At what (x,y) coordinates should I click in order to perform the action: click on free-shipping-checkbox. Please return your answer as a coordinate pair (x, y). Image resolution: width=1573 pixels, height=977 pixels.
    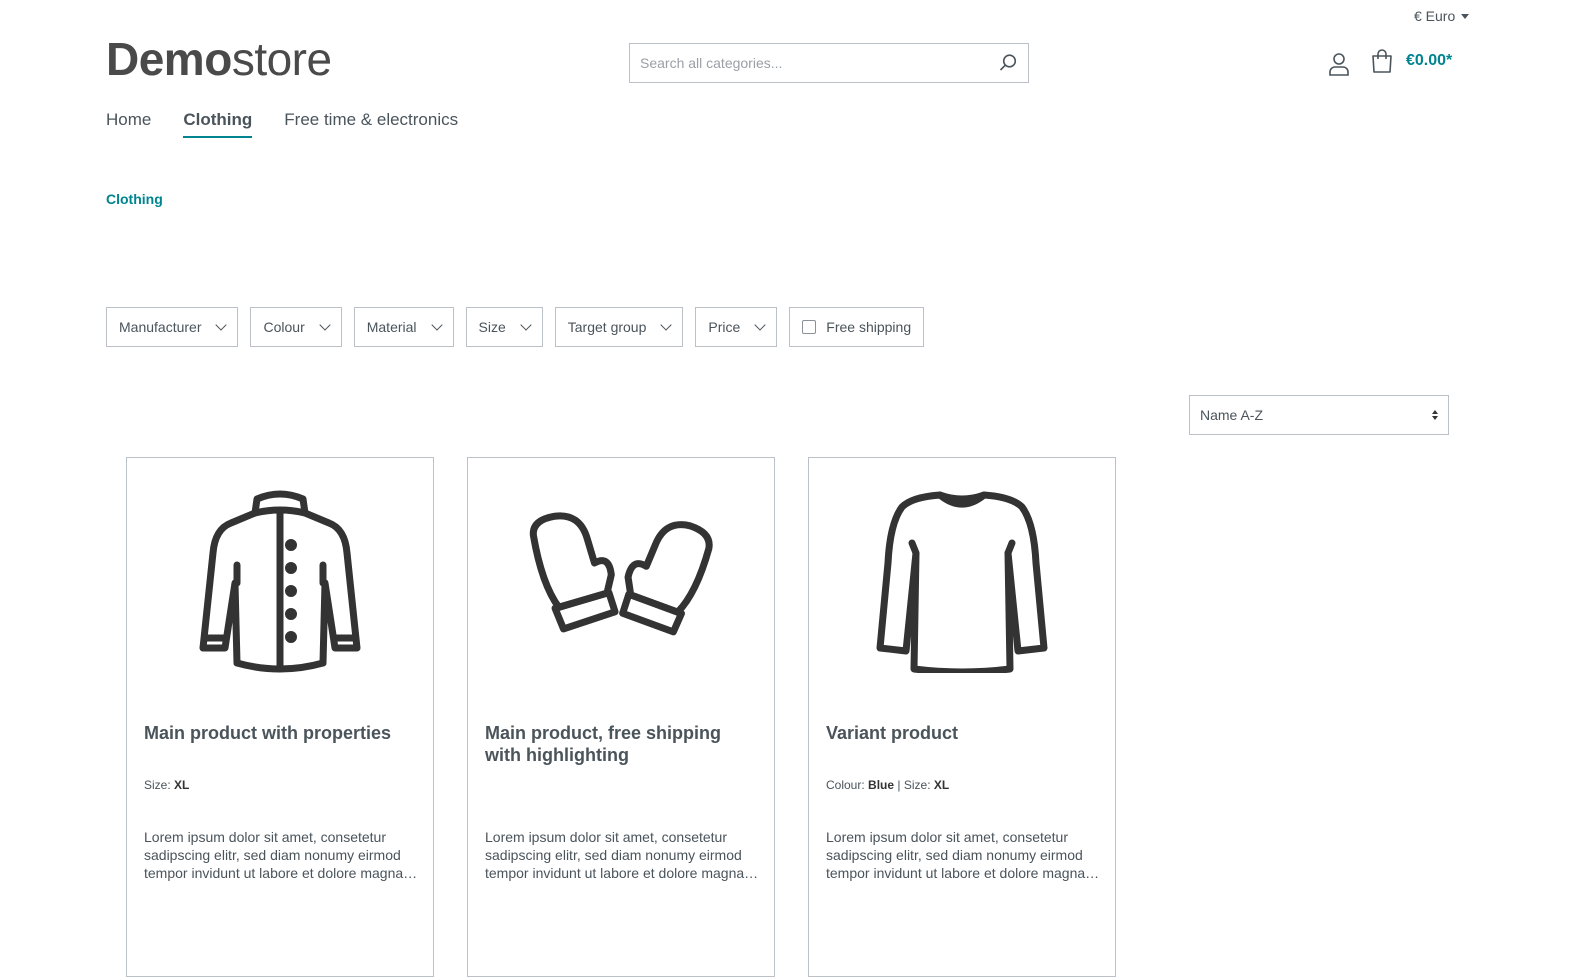
    Looking at the image, I should click on (809, 327).